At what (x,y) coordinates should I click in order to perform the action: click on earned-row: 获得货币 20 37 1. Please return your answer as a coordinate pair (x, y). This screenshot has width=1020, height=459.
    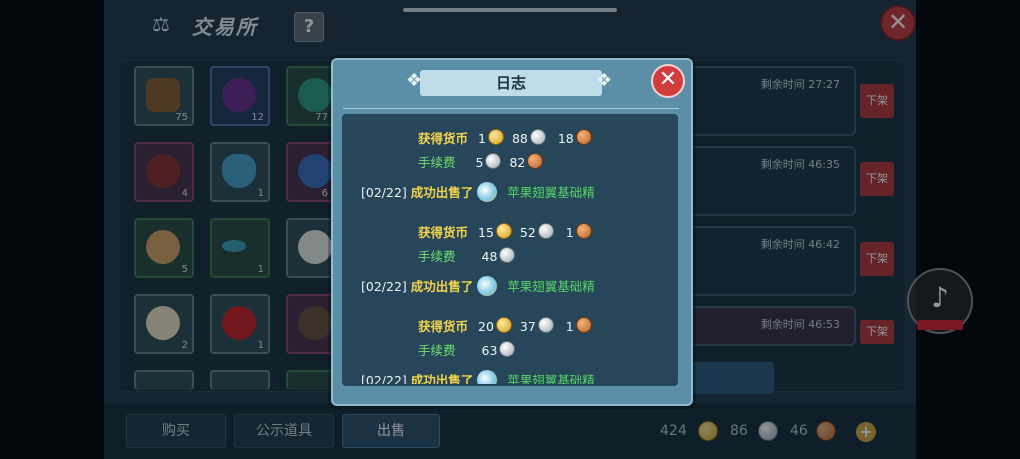
    Looking at the image, I should click on (507, 325).